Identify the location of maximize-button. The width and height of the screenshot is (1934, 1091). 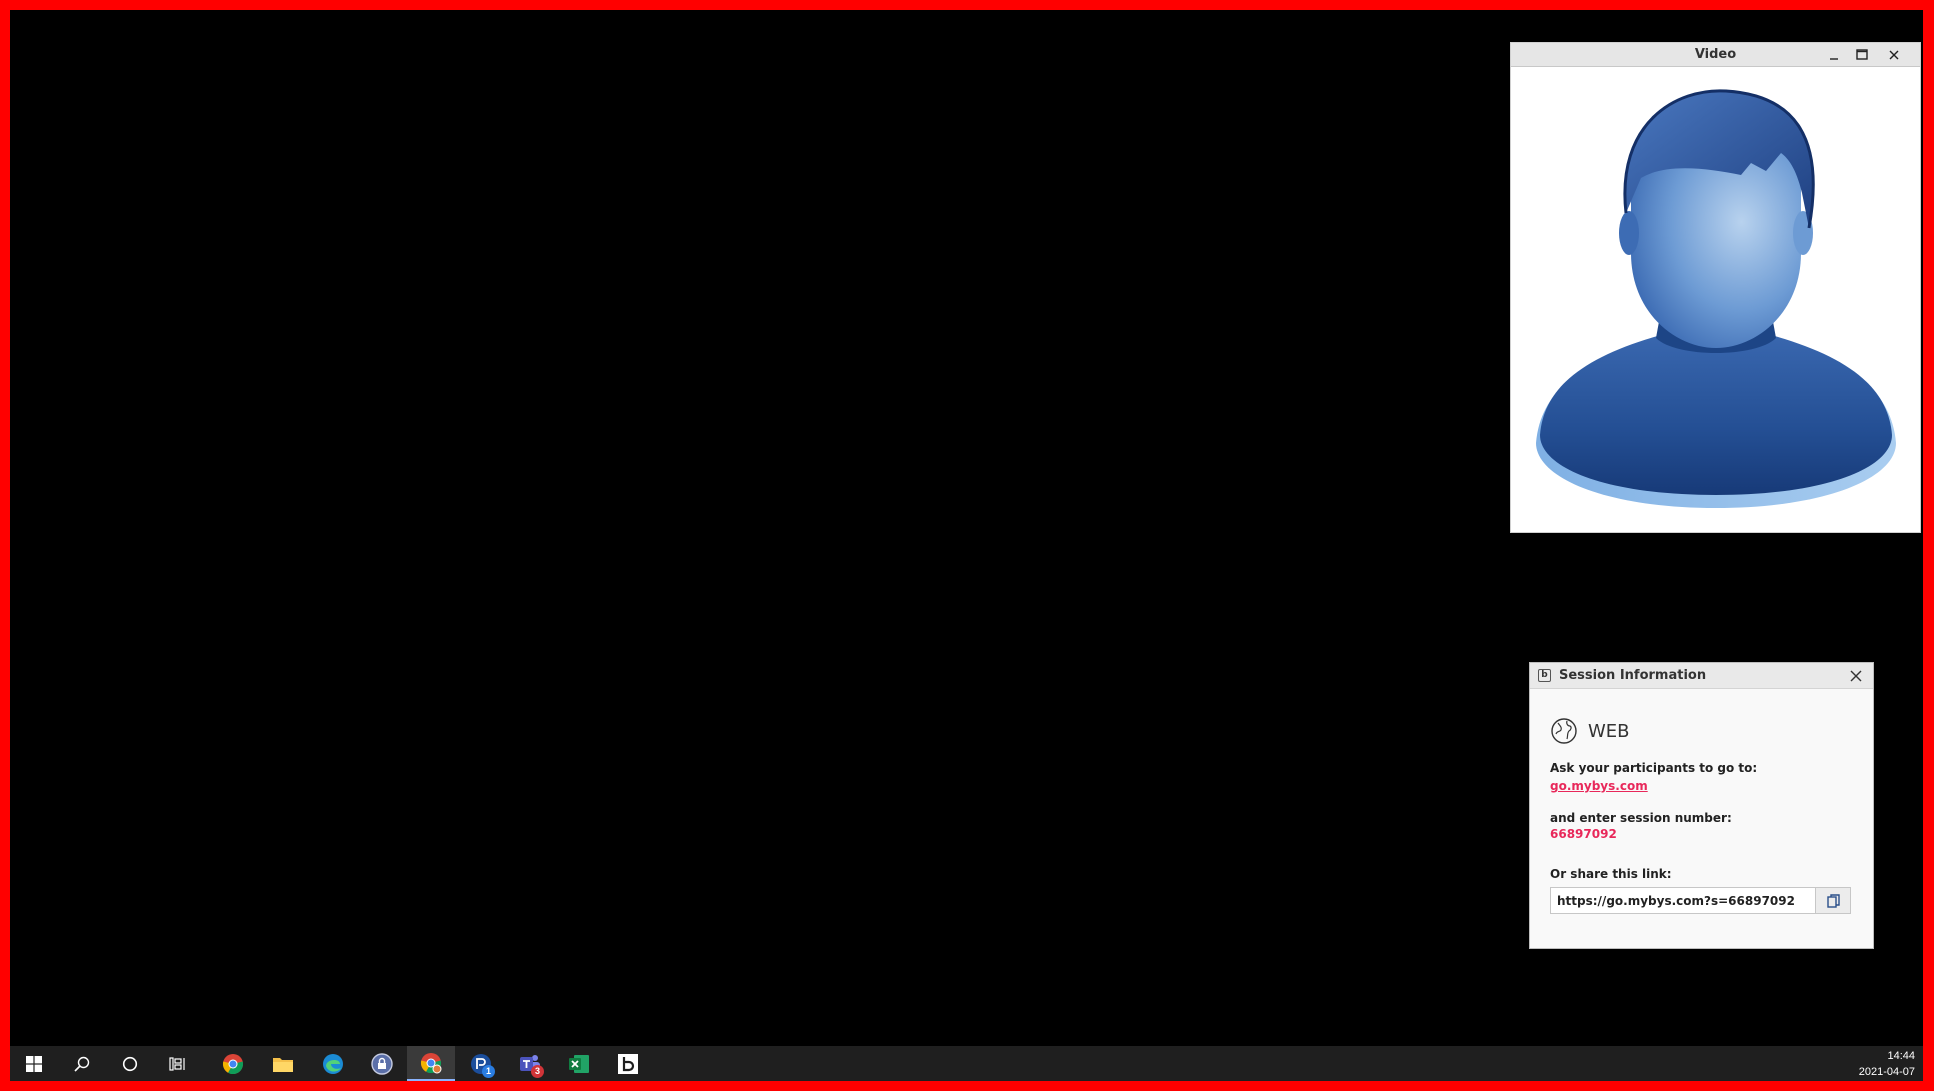
(1862, 55).